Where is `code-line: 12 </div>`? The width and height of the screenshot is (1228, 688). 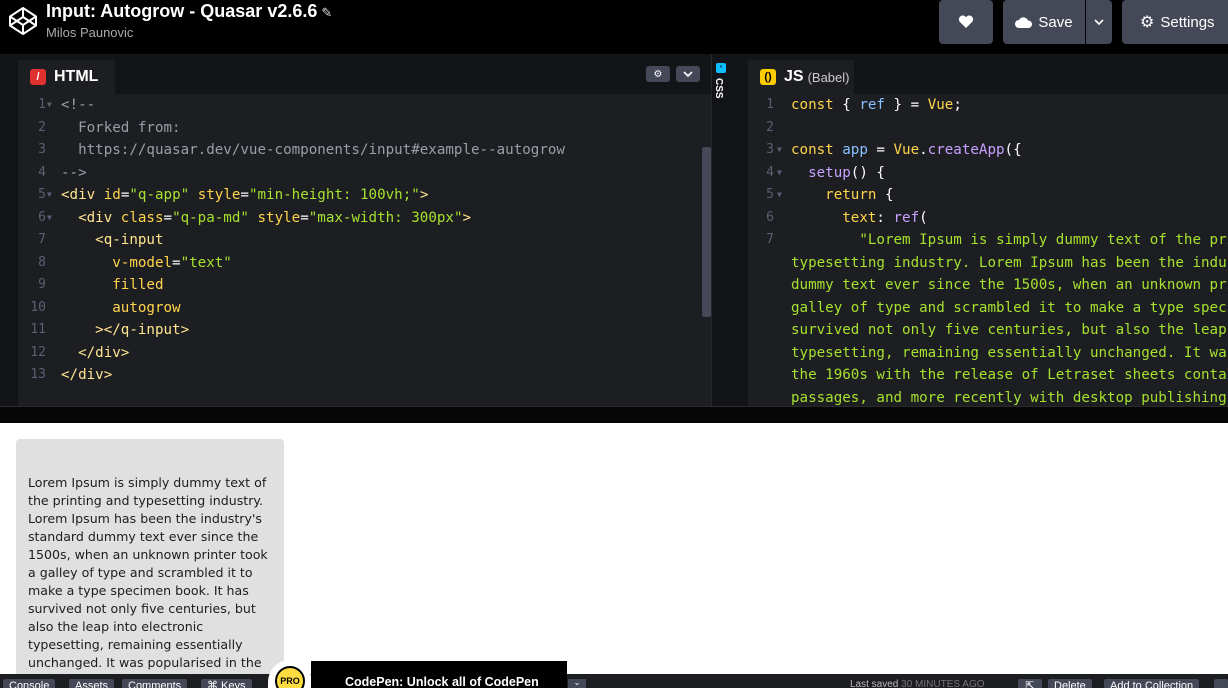
code-line: 12 </div> is located at coordinates (364, 353).